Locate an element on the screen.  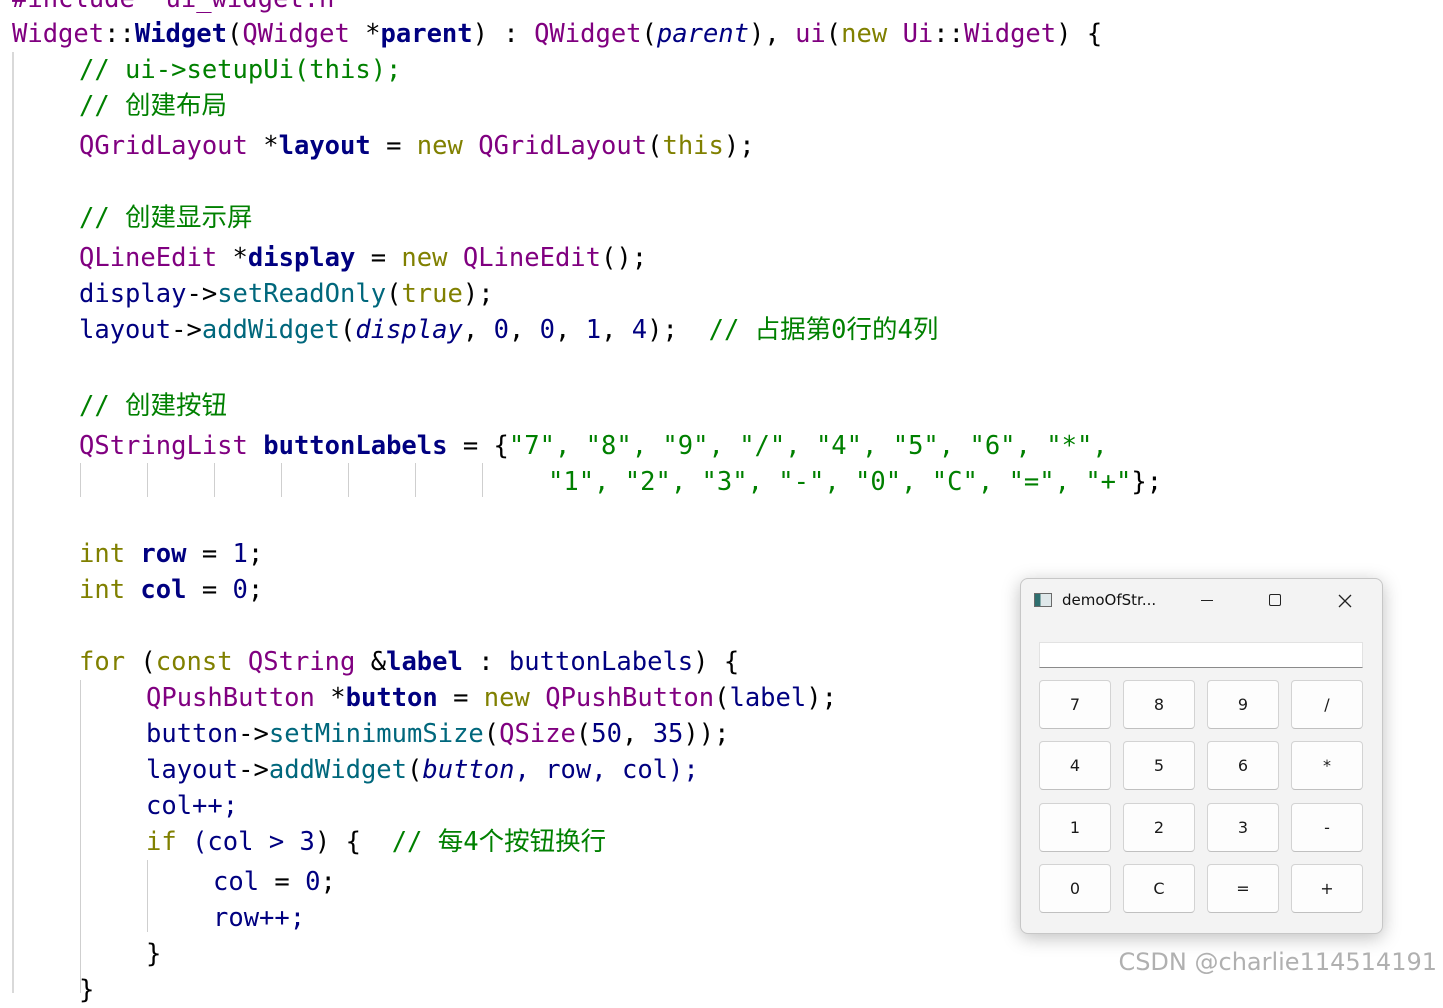
code-line-comment-layout: // 创建布局 is located at coordinates (153, 106).